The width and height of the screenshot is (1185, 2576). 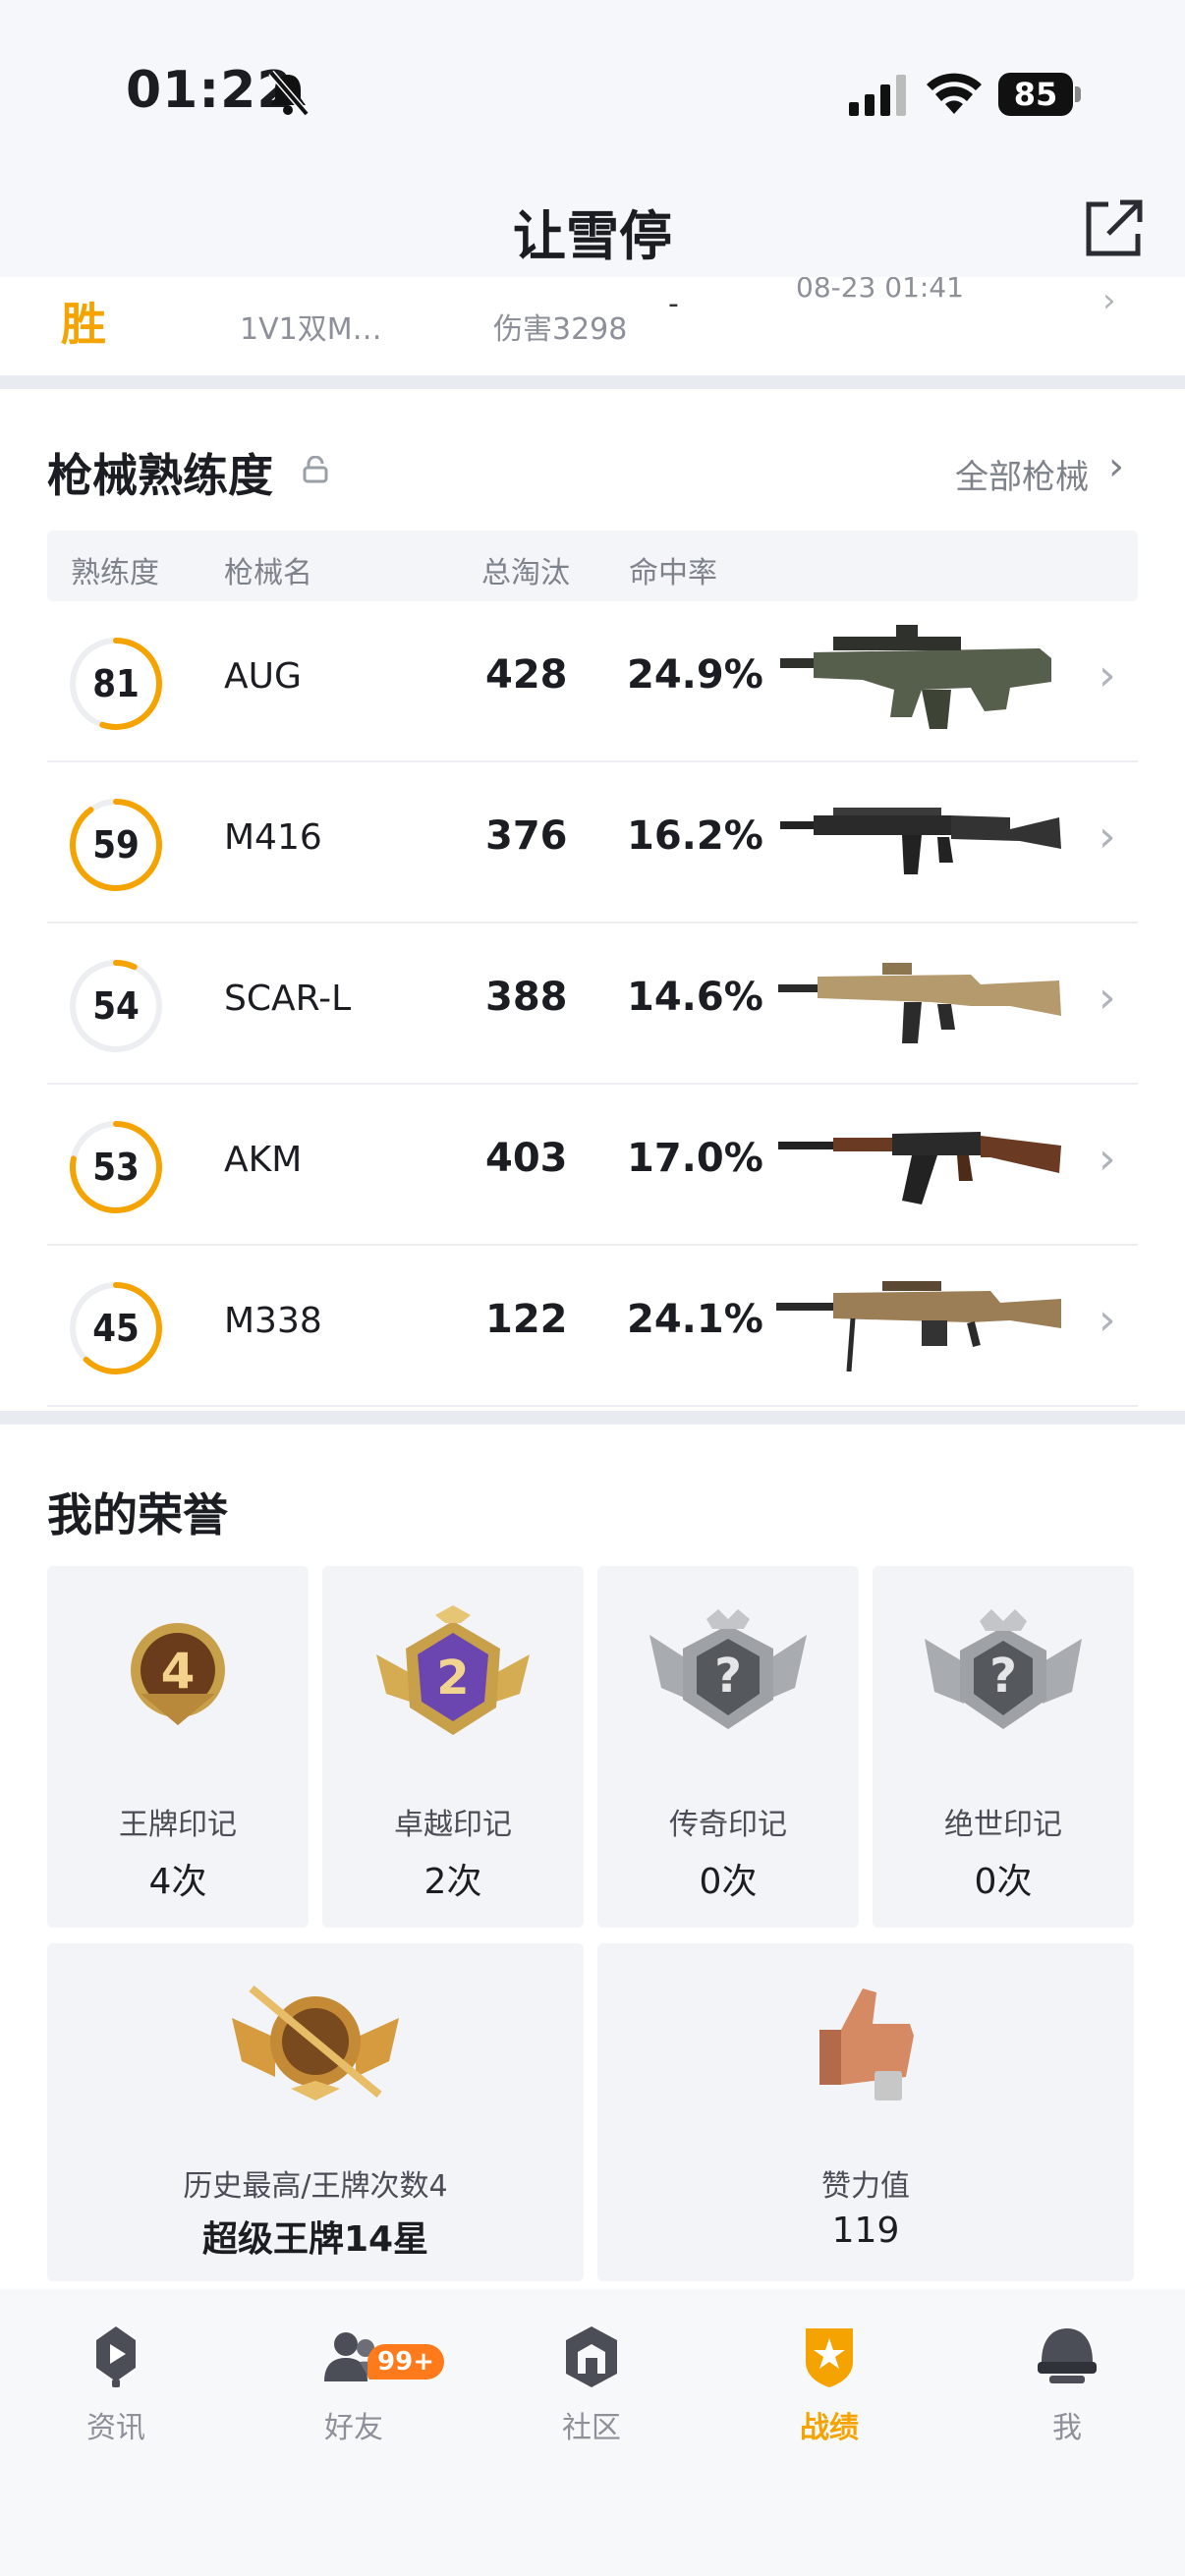 I want to click on cell-signal-icon, so click(x=878, y=95).